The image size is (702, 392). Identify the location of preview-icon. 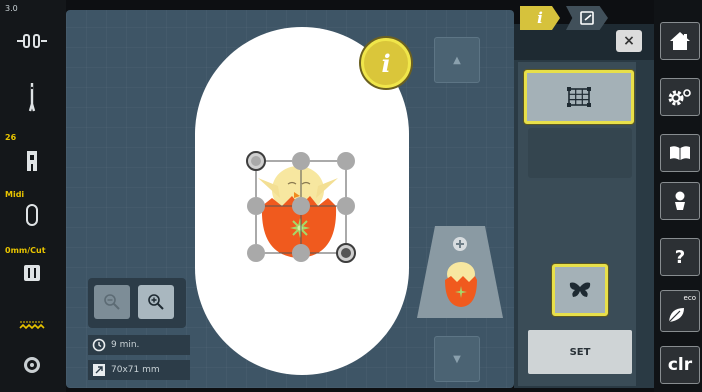
(587, 18).